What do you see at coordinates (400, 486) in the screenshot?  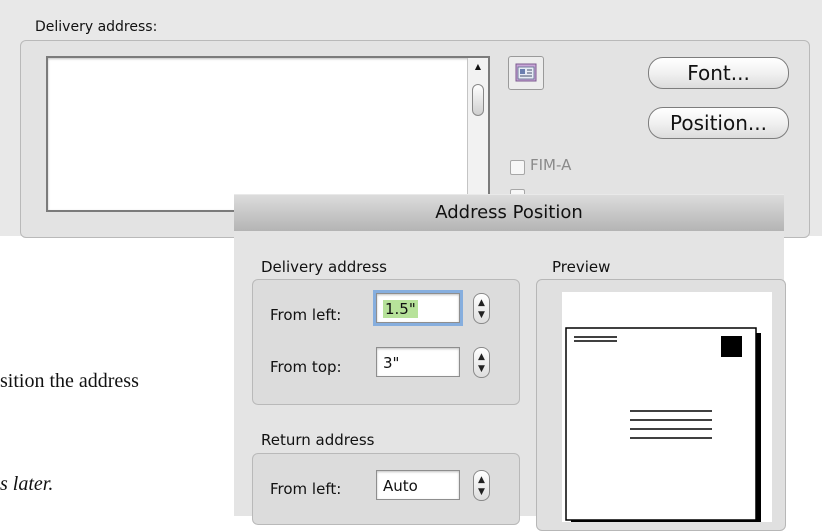 I see `return-from-left-value: Auto` at bounding box center [400, 486].